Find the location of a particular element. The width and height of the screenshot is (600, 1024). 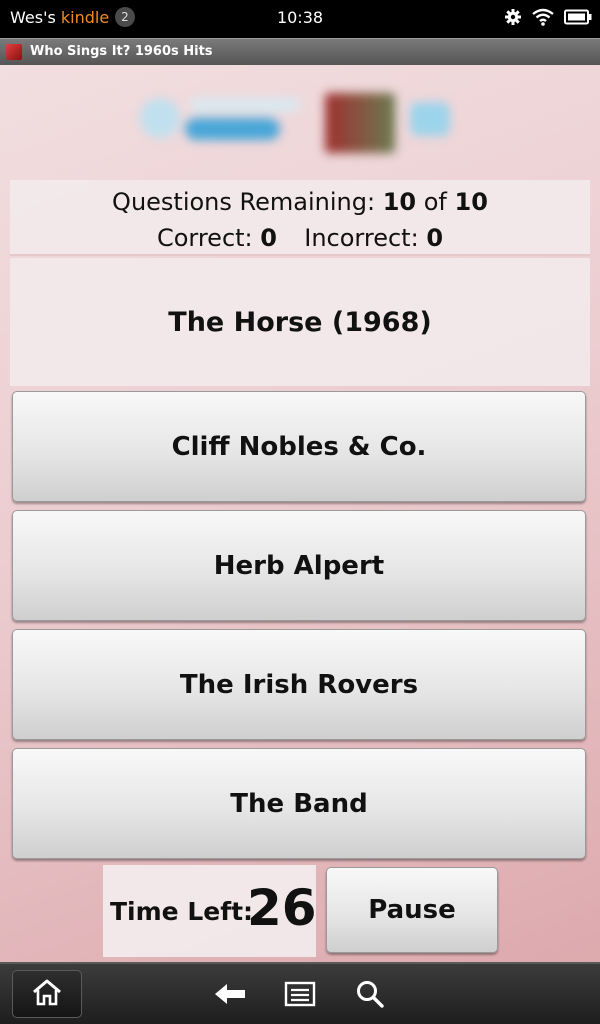

remaining-value: 10 is located at coordinates (399, 202).